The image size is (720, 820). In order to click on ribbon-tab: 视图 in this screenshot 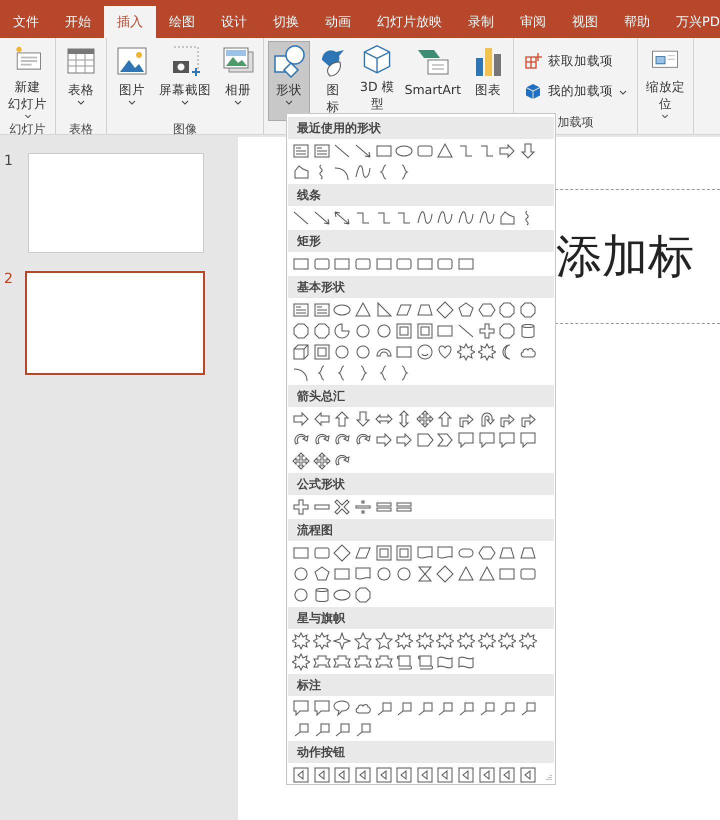, I will do `click(585, 22)`.